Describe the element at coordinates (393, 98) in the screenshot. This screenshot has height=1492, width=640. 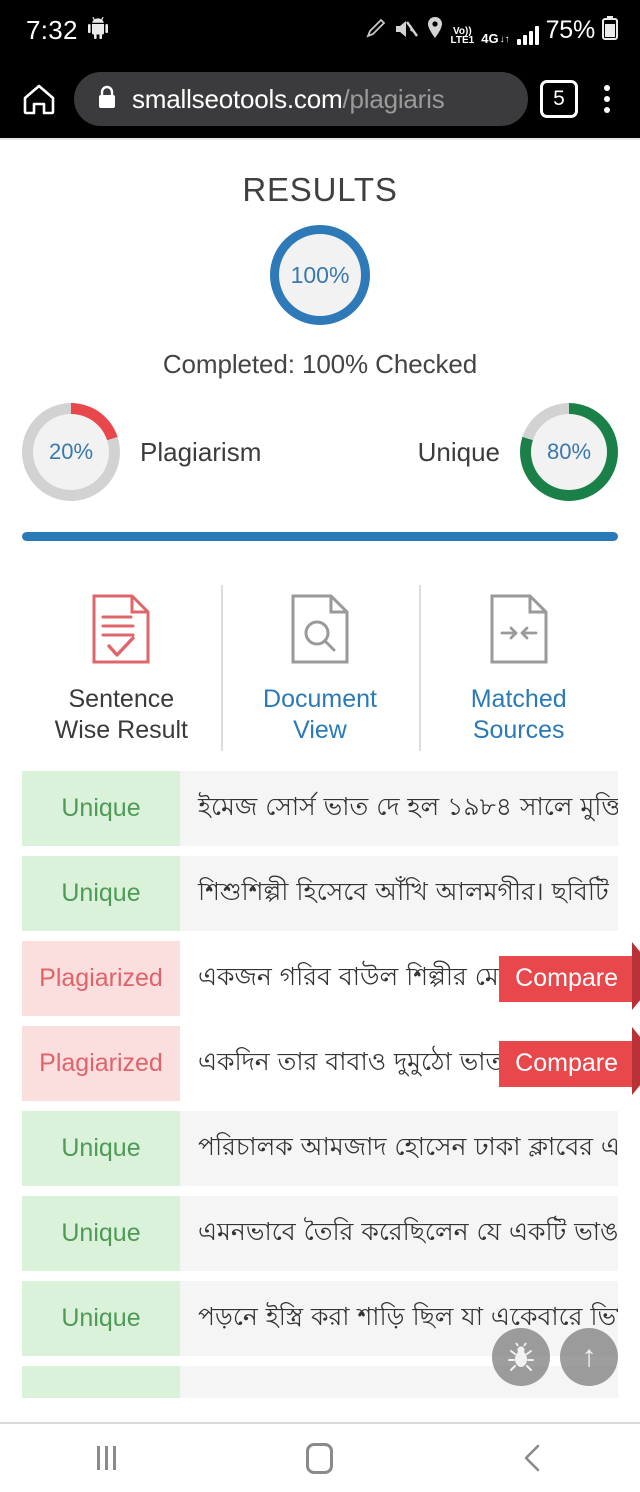
I see `url-path: /plagiaris` at that location.